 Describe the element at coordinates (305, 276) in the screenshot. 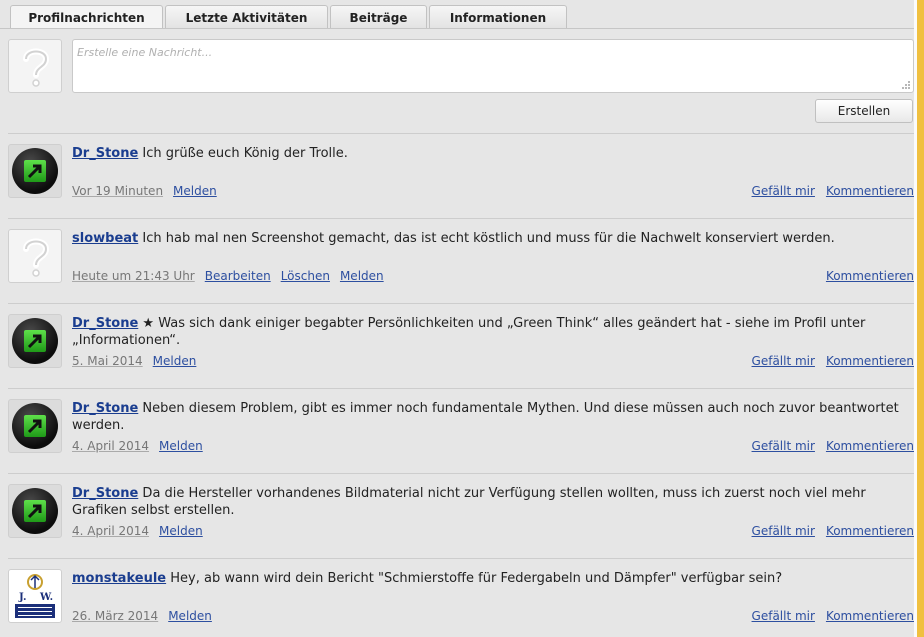

I see `delete-link: Löschen` at that location.